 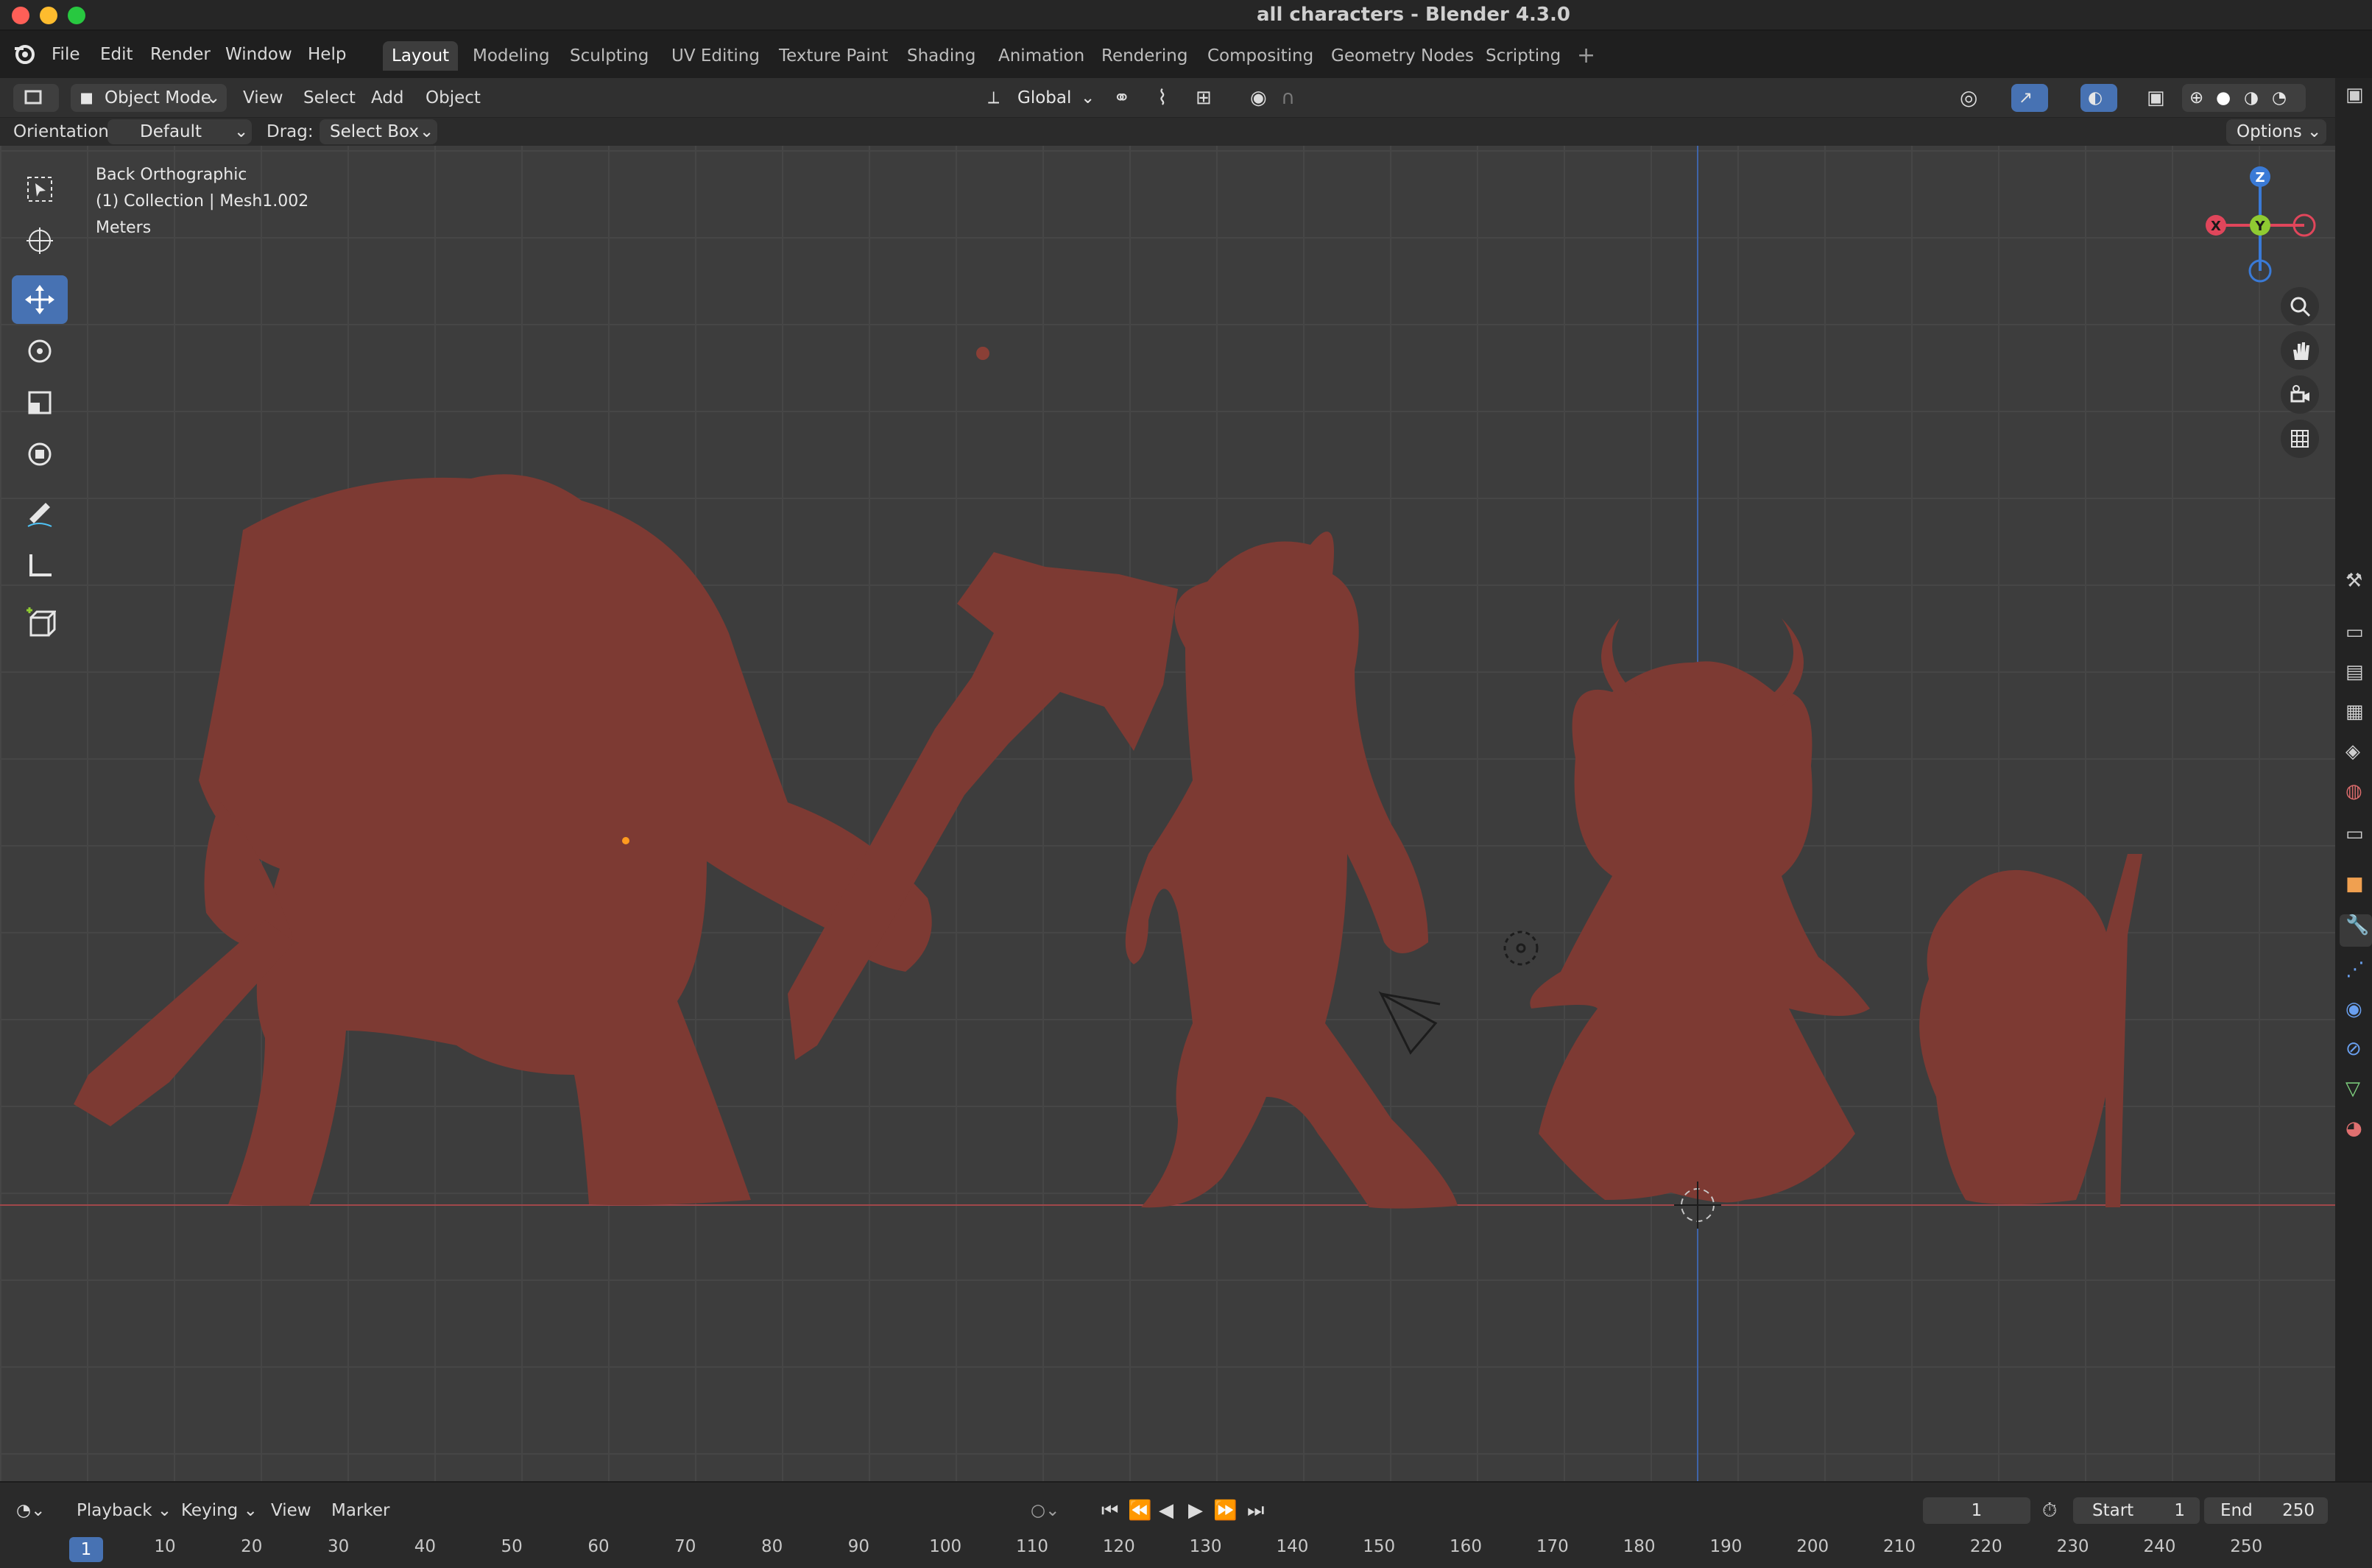 What do you see at coordinates (40, 623) in the screenshot?
I see `add-cube-tool` at bounding box center [40, 623].